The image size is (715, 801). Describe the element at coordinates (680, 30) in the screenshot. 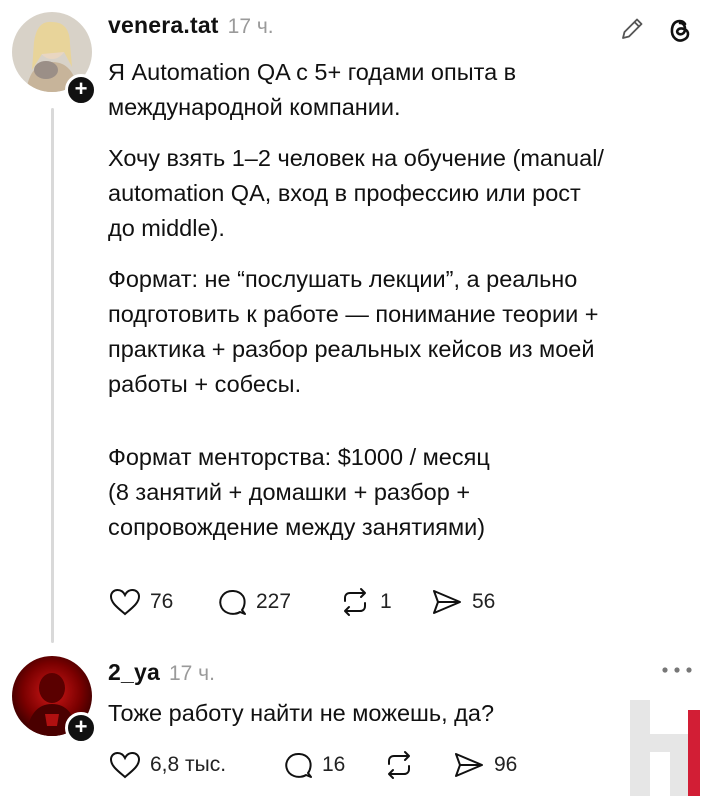

I see `threads-logo-icon` at that location.